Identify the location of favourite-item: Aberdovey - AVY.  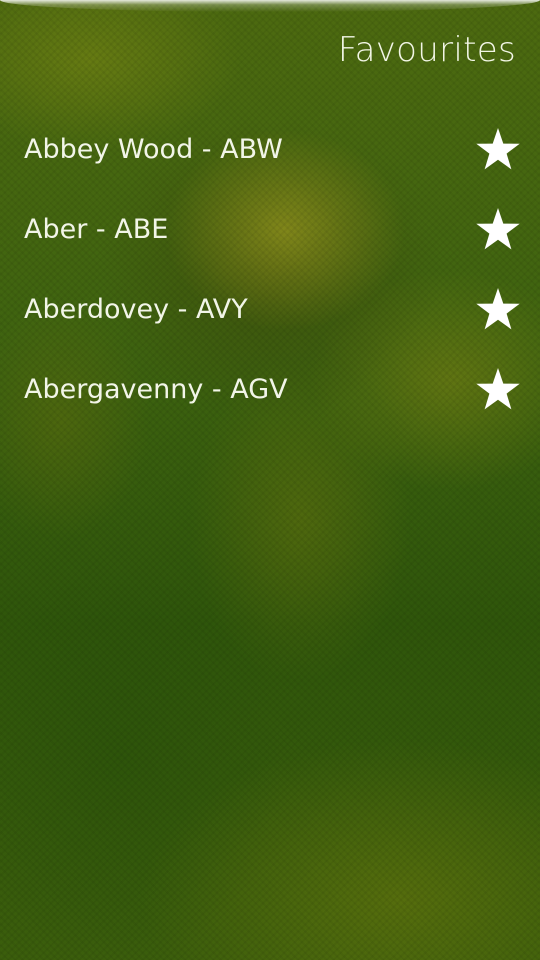
(270, 310).